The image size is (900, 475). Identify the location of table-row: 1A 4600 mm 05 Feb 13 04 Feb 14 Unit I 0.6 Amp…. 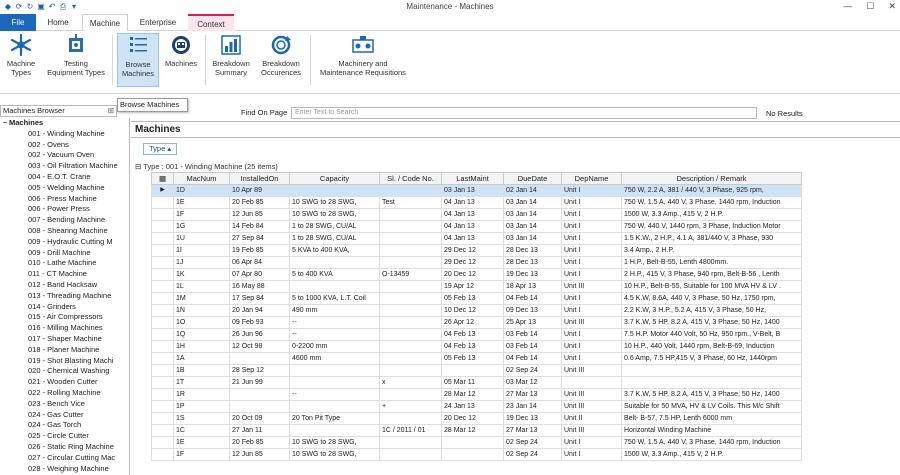
(476, 358).